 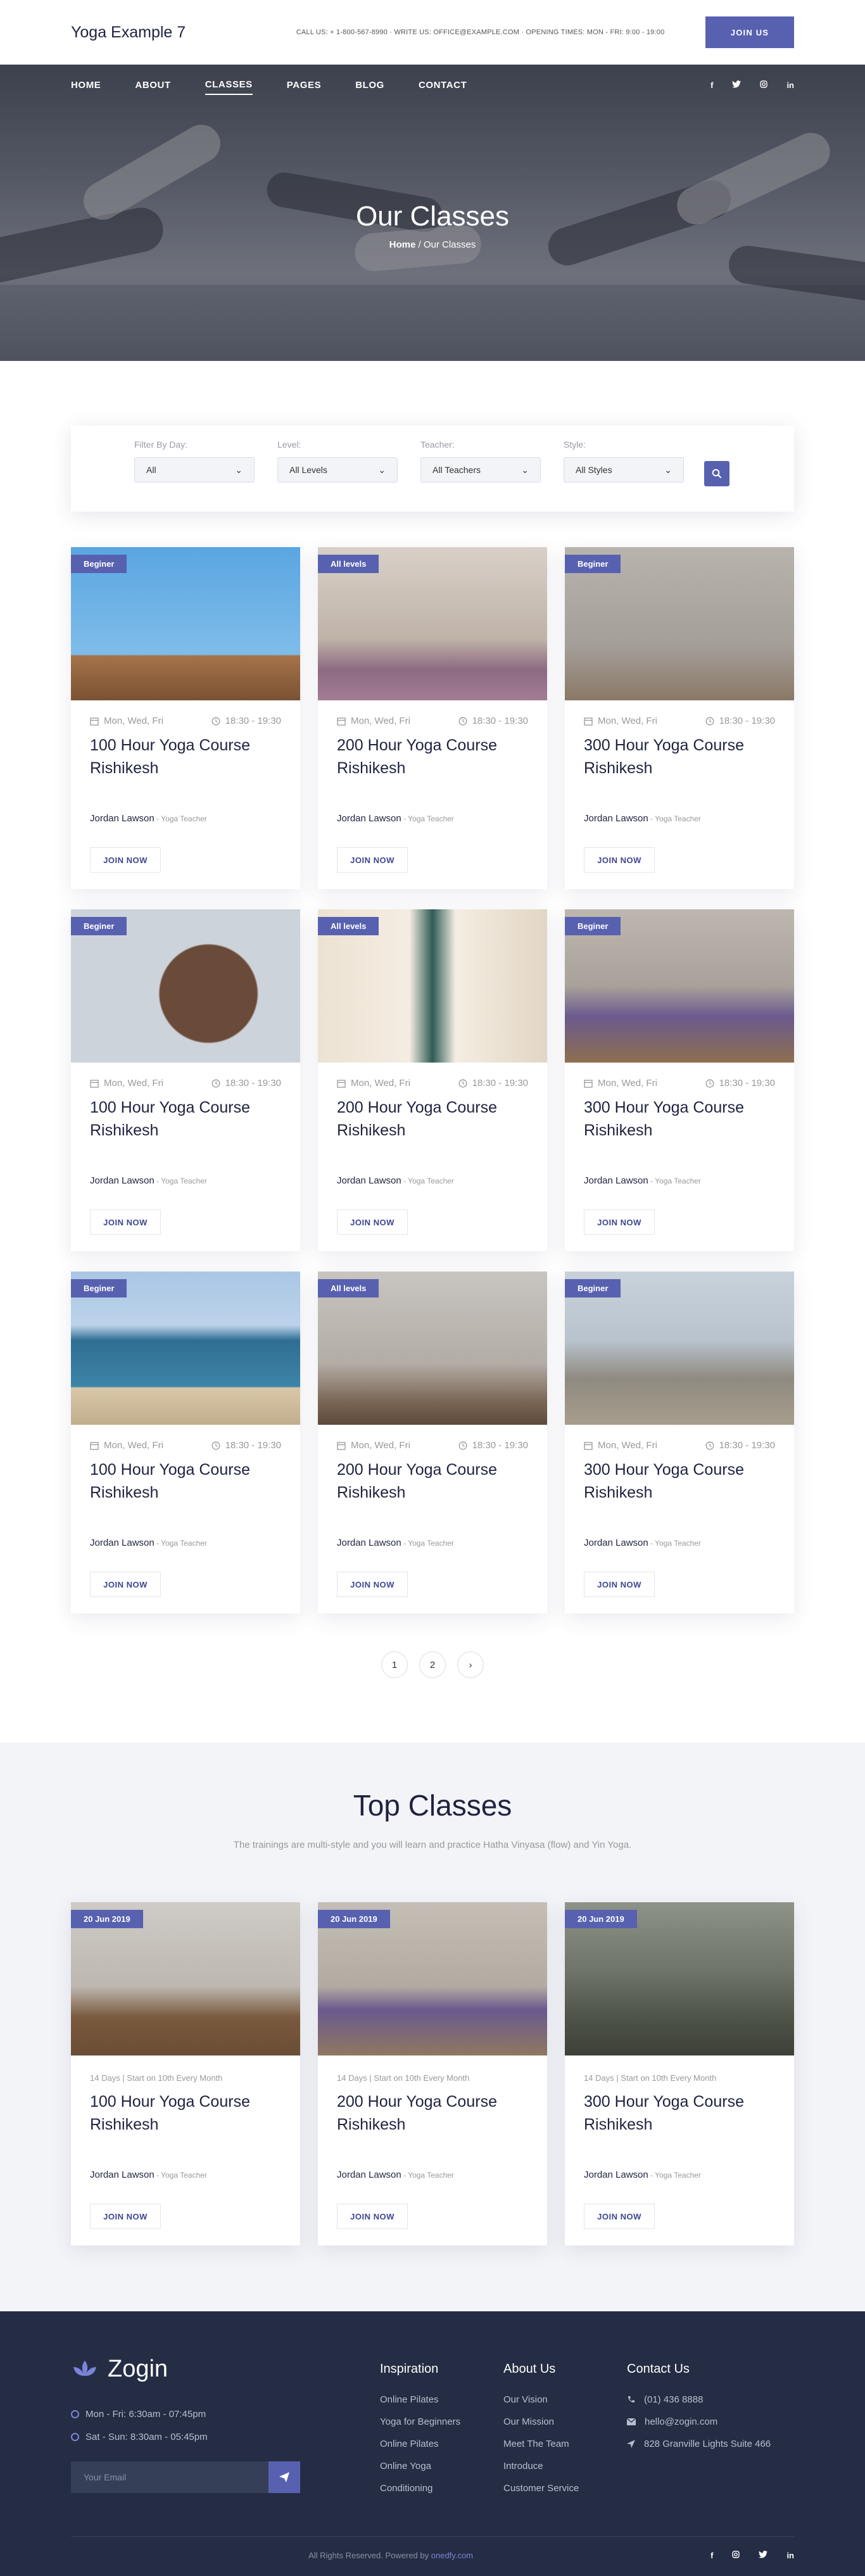 I want to click on footer-link: Customer Service, so click(x=541, y=2488).